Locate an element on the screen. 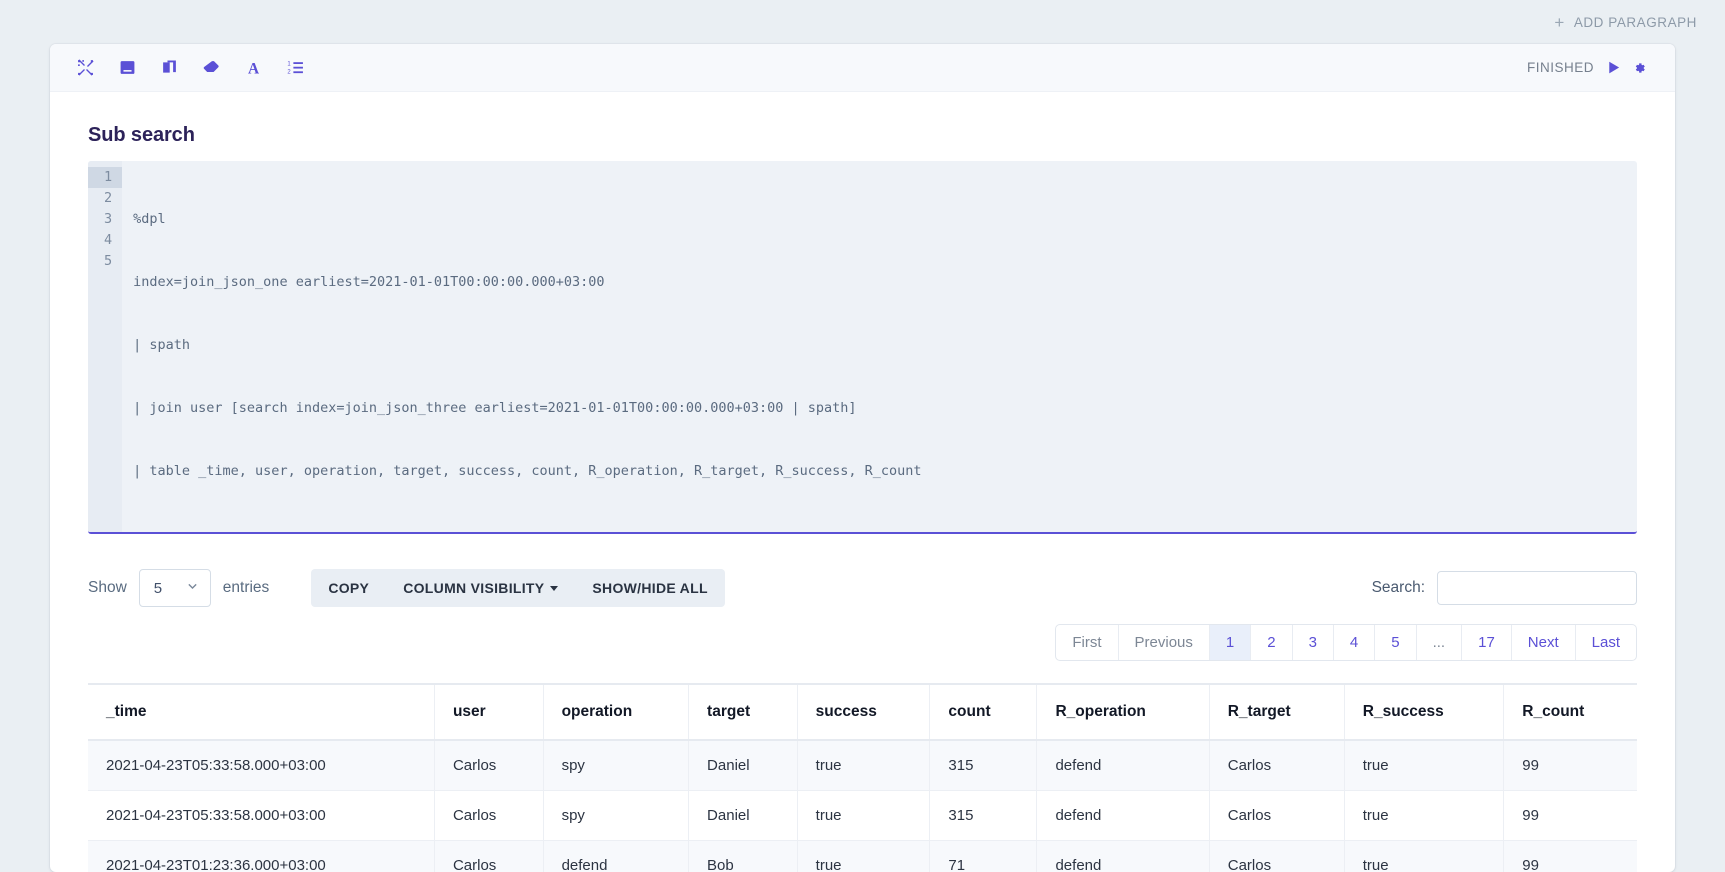 This screenshot has width=1725, height=872. page-length-select: 5 is located at coordinates (174, 588).